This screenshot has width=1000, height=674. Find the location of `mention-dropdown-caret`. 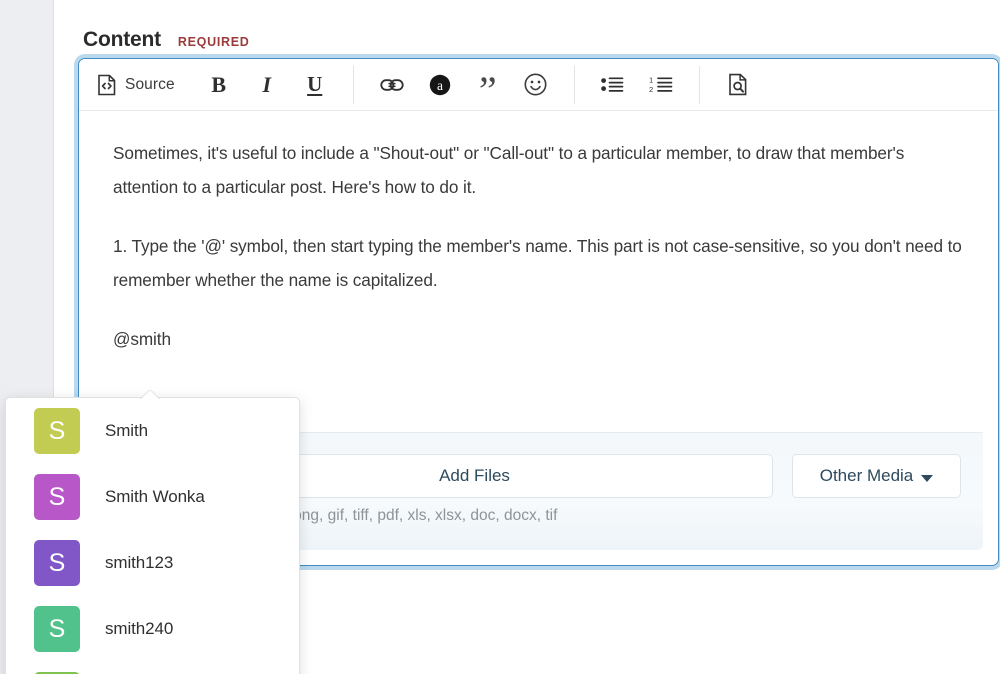

mention-dropdown-caret is located at coordinates (150, 393).